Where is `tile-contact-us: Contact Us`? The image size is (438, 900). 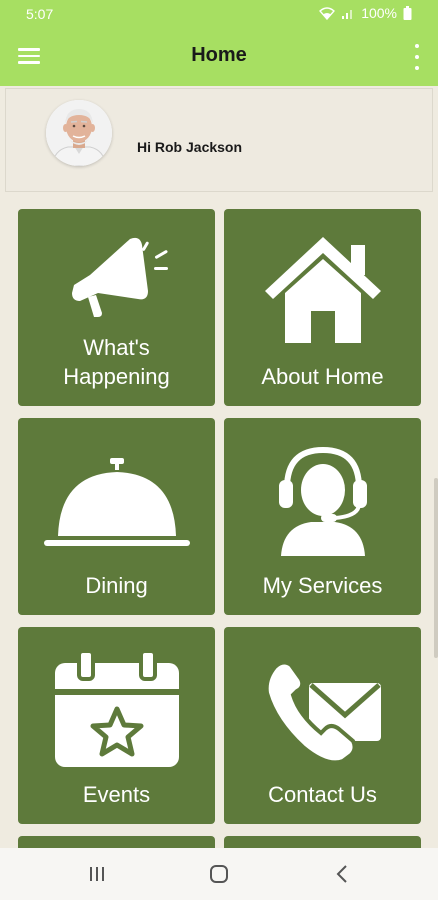
tile-contact-us: Contact Us is located at coordinates (322, 725).